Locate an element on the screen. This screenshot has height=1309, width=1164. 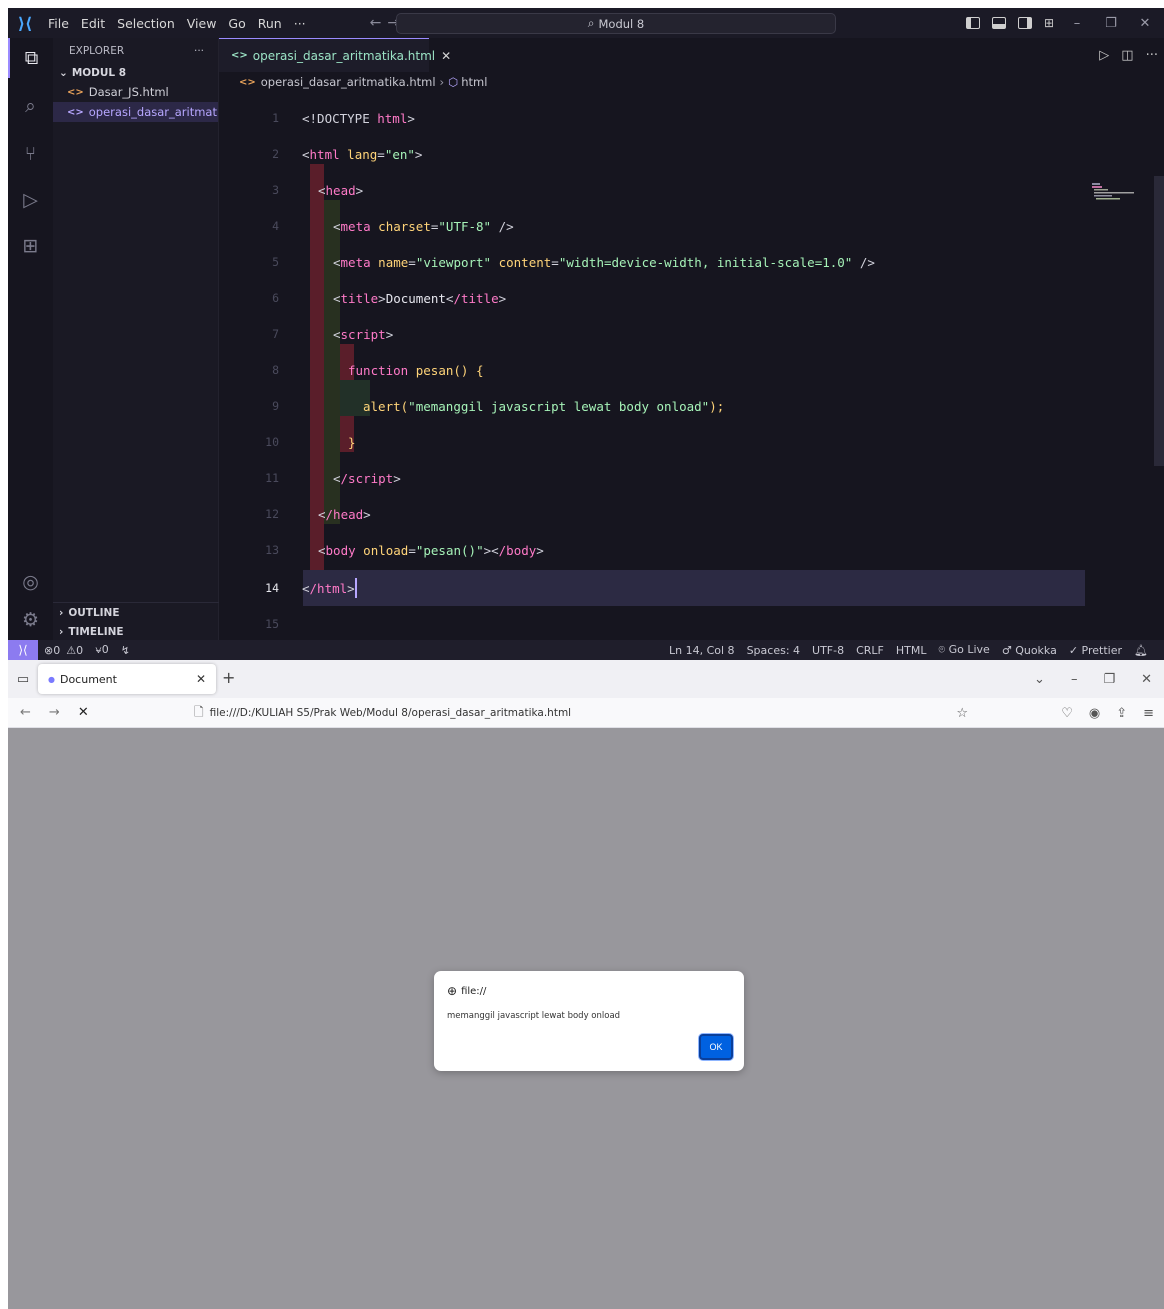
symbol-icon: ⬡ is located at coordinates (453, 82).